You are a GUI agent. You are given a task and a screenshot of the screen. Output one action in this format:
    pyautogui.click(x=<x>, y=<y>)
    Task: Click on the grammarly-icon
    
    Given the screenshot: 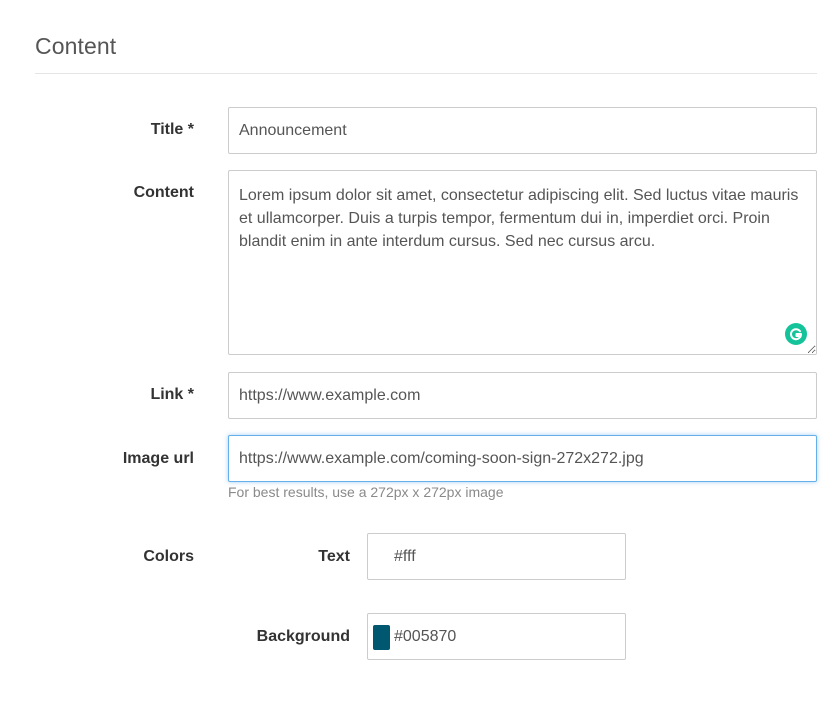 What is the action you would take?
    pyautogui.click(x=796, y=334)
    